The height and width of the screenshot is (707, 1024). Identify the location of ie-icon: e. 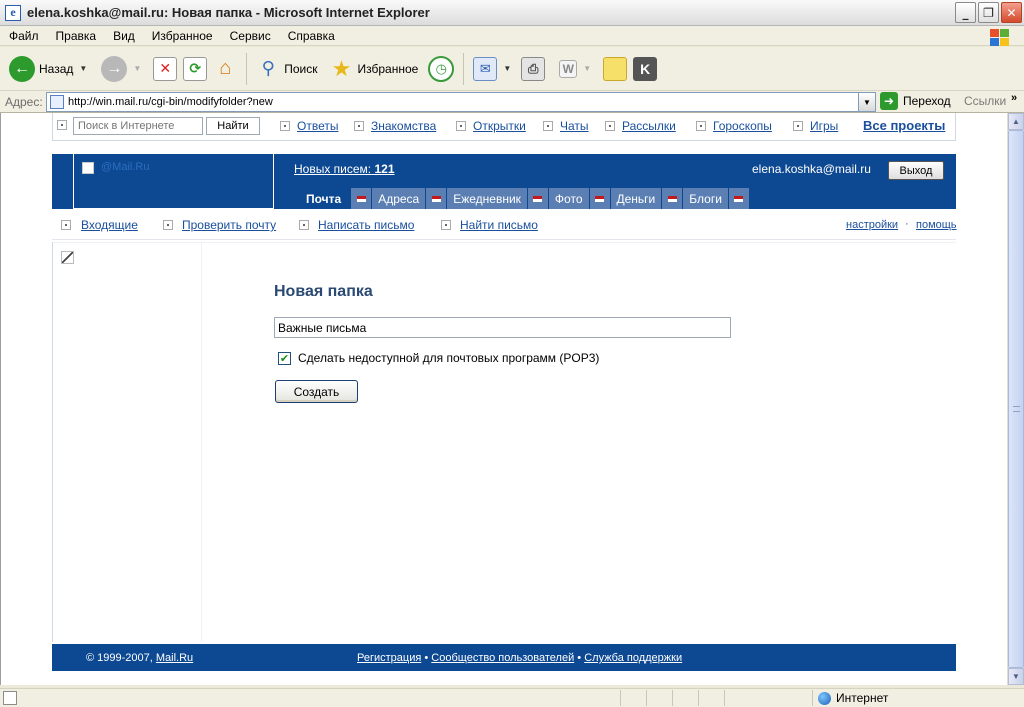
(13, 12).